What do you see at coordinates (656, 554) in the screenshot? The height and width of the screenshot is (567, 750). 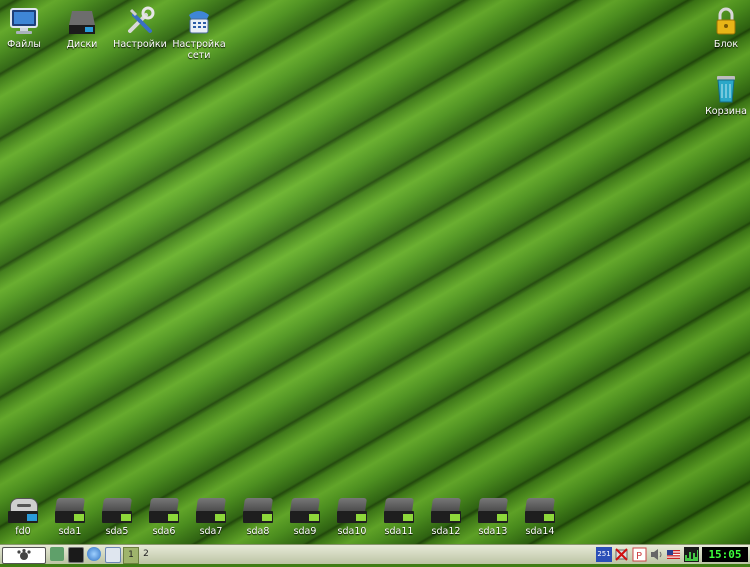 I see `volume-icon` at bounding box center [656, 554].